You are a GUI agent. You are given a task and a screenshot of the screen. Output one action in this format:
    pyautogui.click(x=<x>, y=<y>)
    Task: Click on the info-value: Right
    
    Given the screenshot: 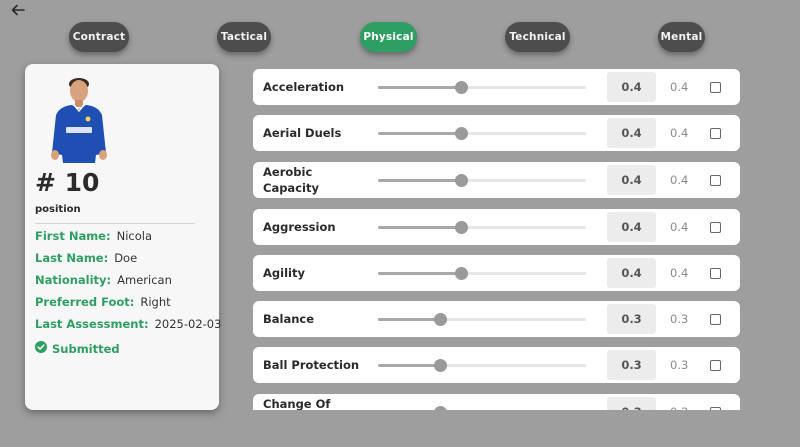 What is the action you would take?
    pyautogui.click(x=155, y=302)
    